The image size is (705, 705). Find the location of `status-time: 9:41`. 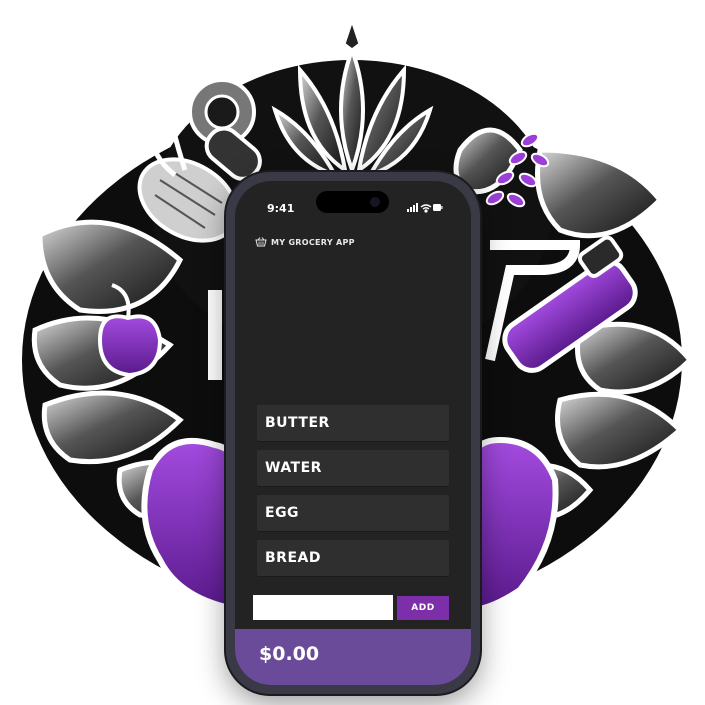

status-time: 9:41 is located at coordinates (281, 208).